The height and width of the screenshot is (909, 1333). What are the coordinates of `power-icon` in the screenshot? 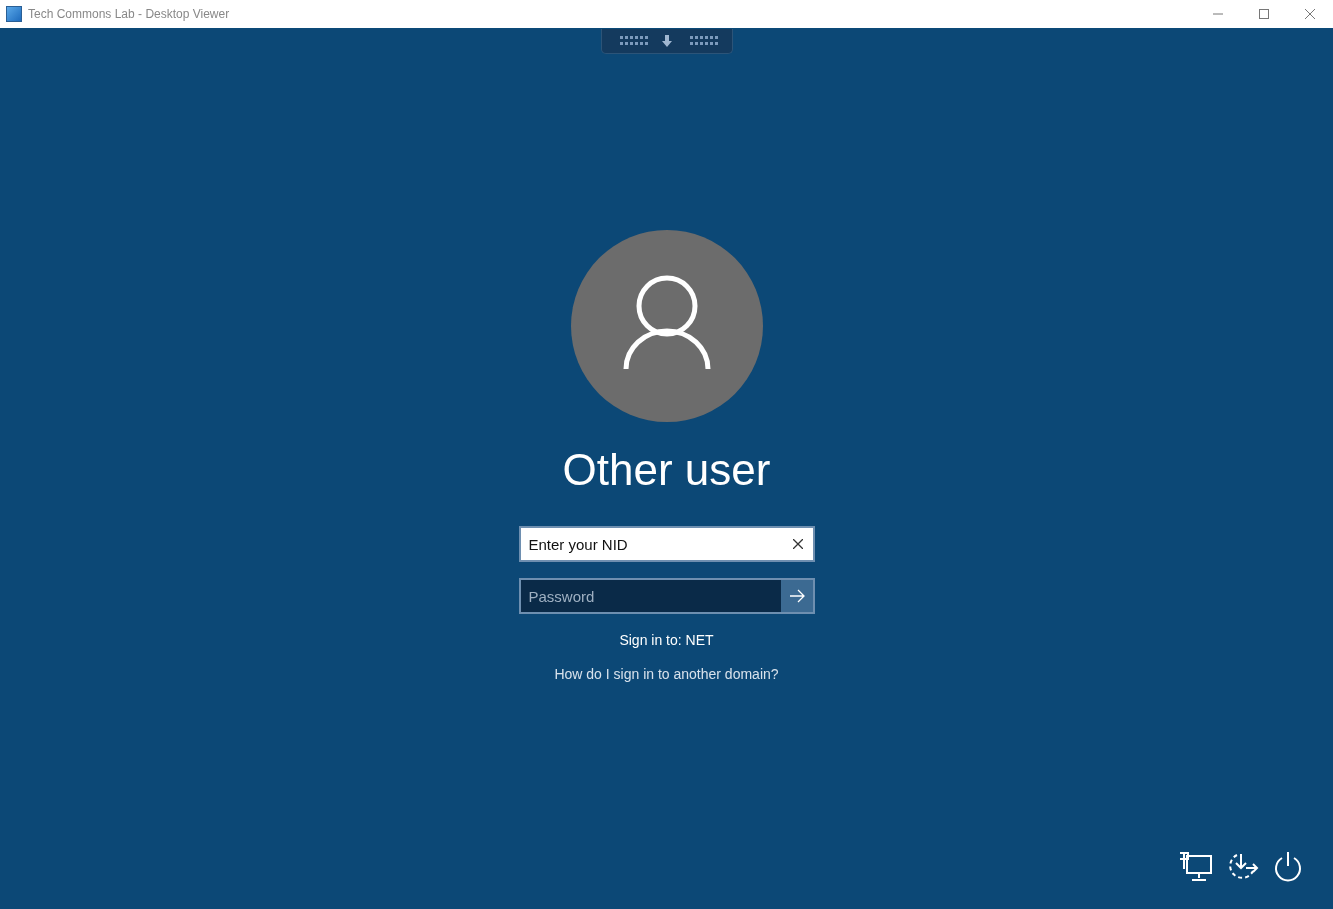 It's located at (1288, 867).